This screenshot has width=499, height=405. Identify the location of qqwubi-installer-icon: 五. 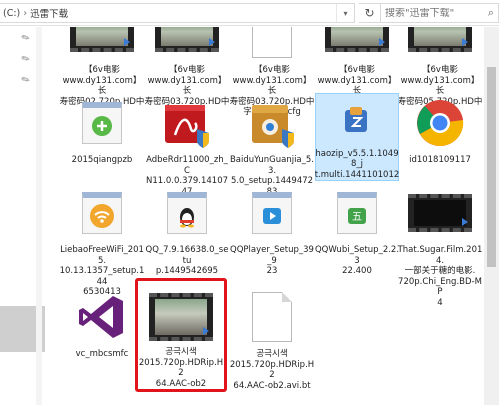
(357, 213).